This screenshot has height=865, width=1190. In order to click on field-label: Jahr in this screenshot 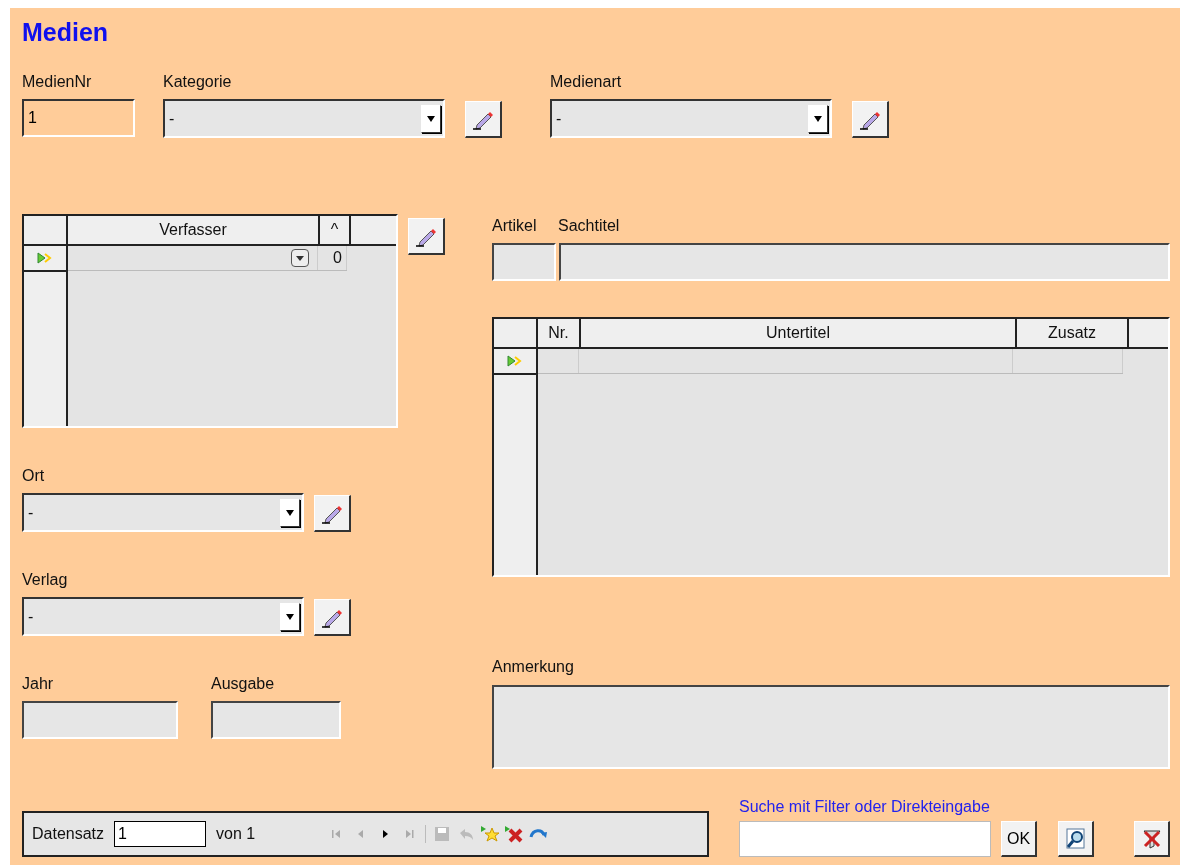, I will do `click(38, 684)`.